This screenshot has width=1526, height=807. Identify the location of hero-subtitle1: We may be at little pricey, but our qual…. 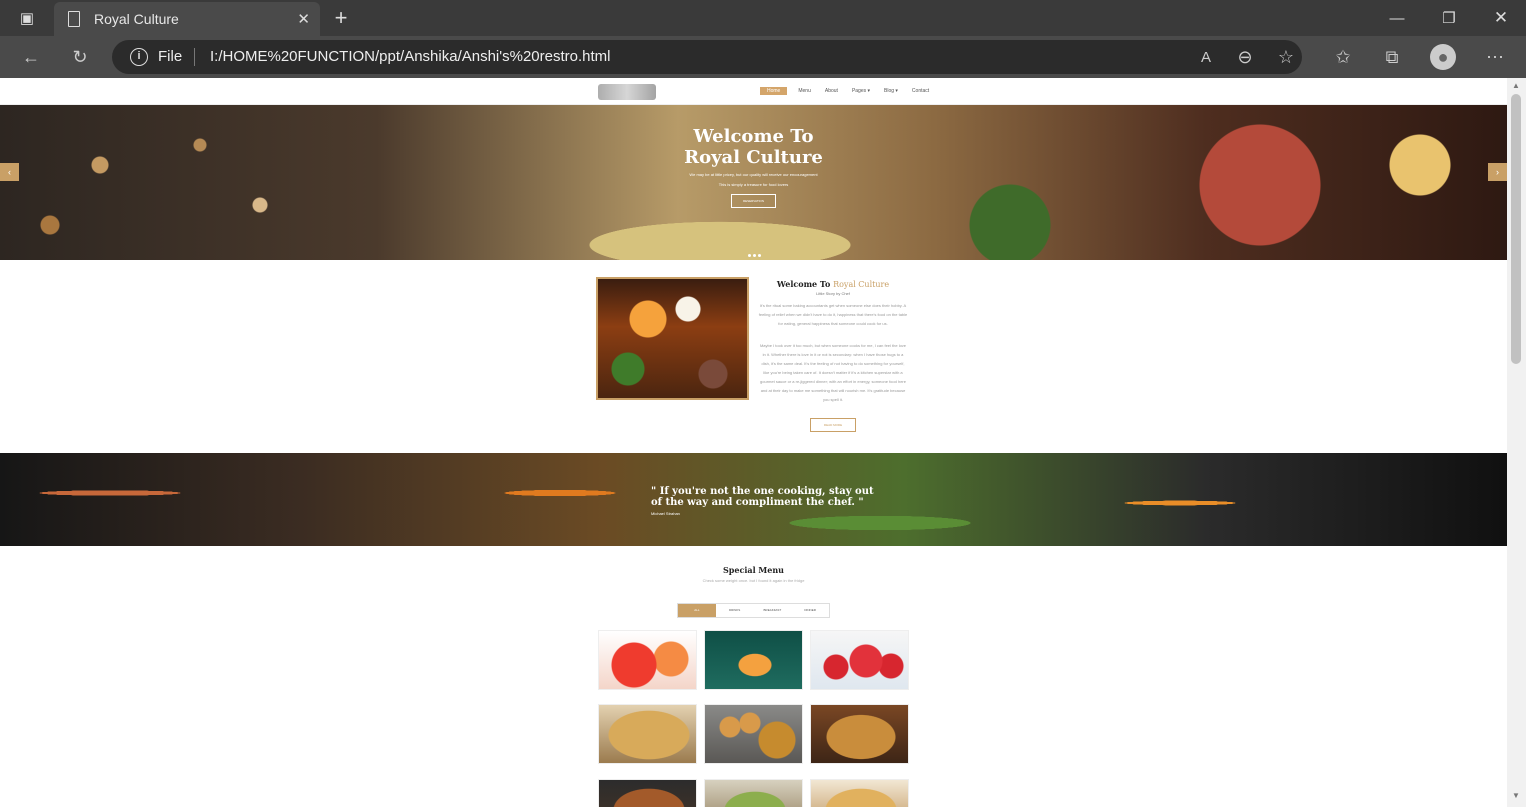
(753, 174).